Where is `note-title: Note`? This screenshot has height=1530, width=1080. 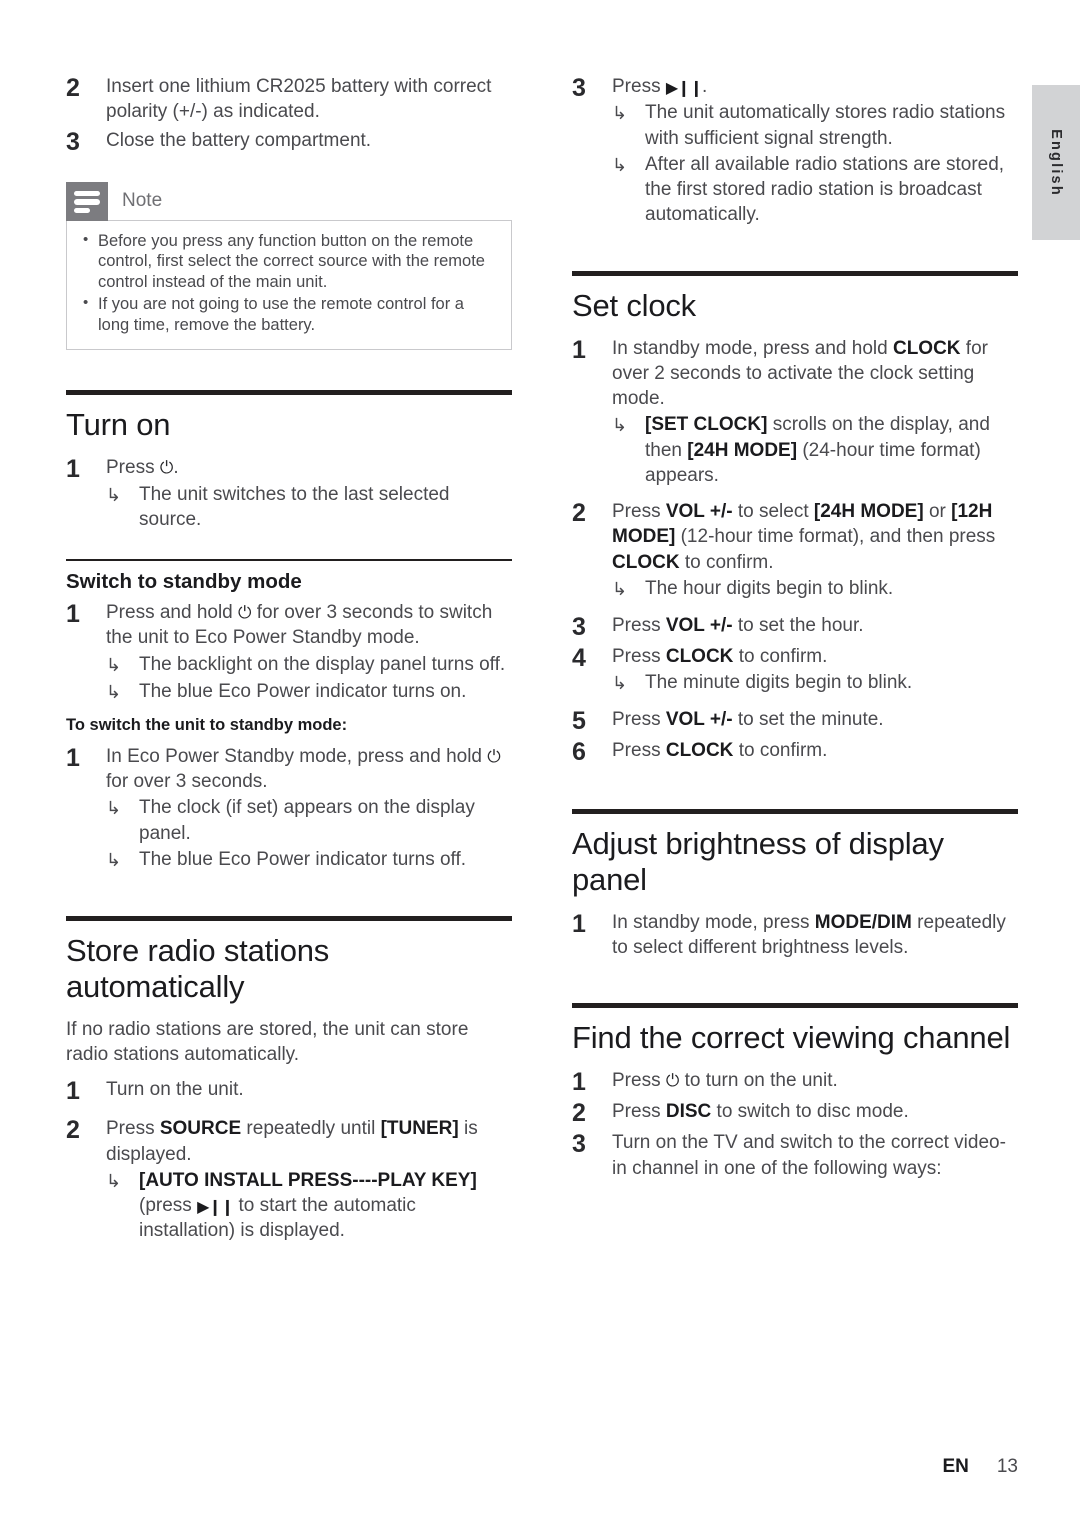 note-title: Note is located at coordinates (142, 201).